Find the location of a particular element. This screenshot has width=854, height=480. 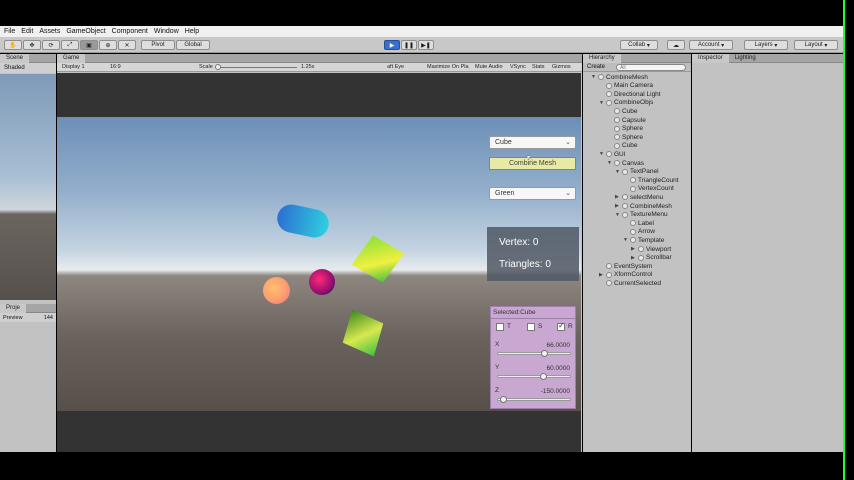

hierarchy-item: VertexCount is located at coordinates (648, 189).